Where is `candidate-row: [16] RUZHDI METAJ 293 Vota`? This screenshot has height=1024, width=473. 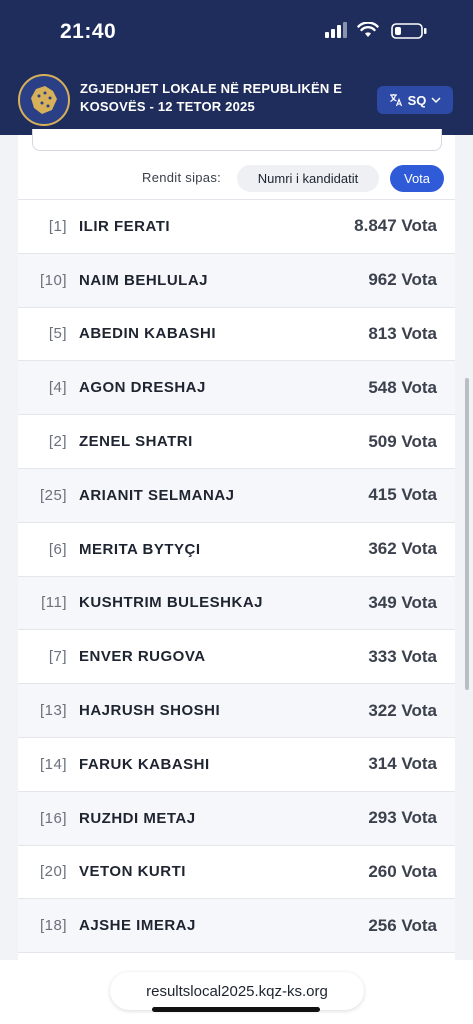
candidate-row: [16] RUZHDI METAJ 293 Vota is located at coordinates (236, 818).